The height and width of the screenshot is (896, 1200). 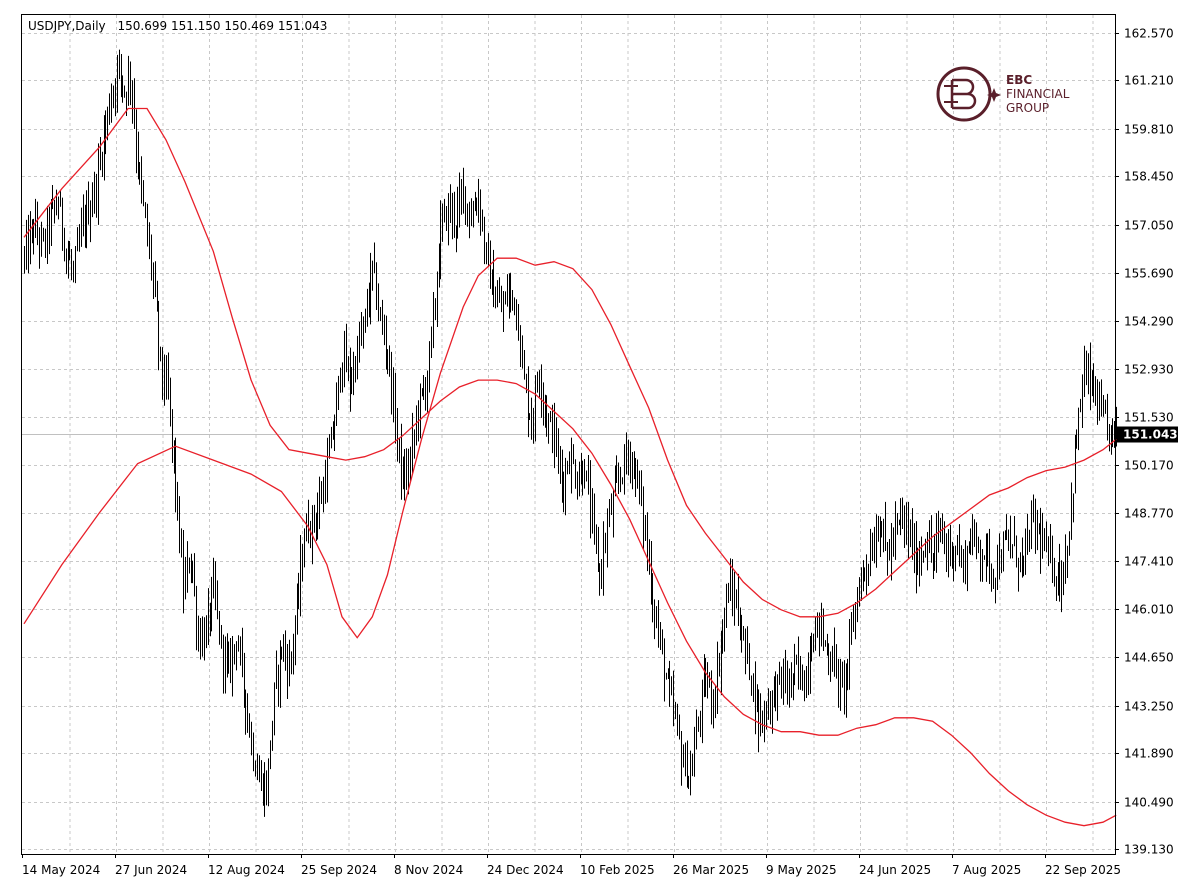 What do you see at coordinates (428, 870) in the screenshot?
I see `x-tick-label: 8 Nov 2024` at bounding box center [428, 870].